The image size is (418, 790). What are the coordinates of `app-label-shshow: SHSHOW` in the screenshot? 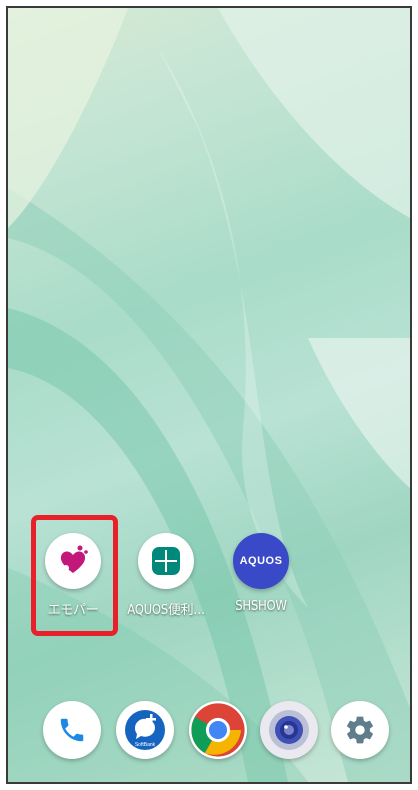 It's located at (261, 606).